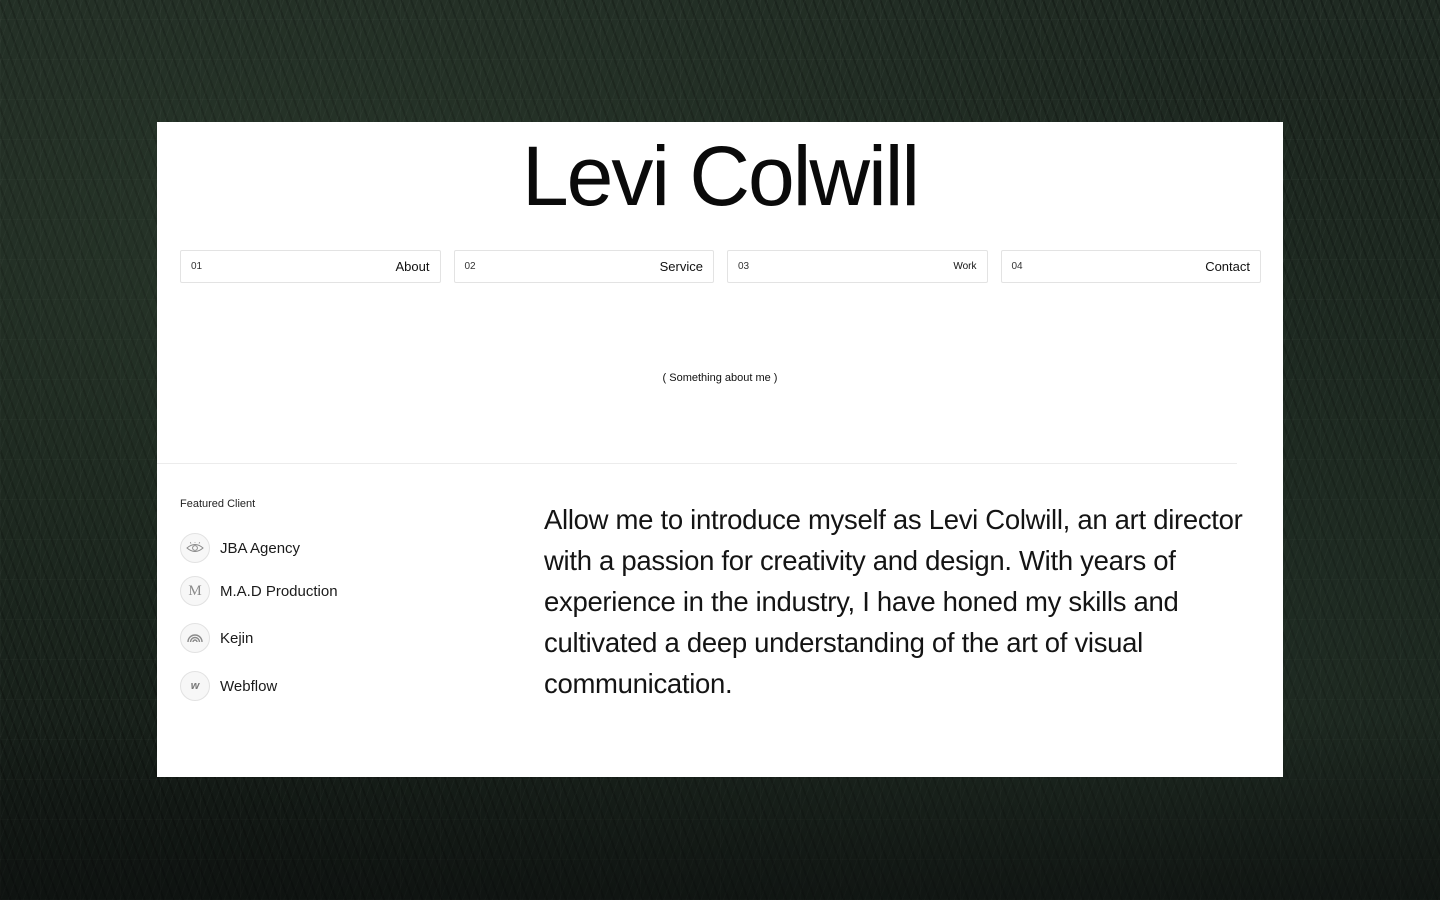 This screenshot has width=1440, height=900. I want to click on main-nav: 01 About 02 Service 03 Work 04 Contact, so click(720, 266).